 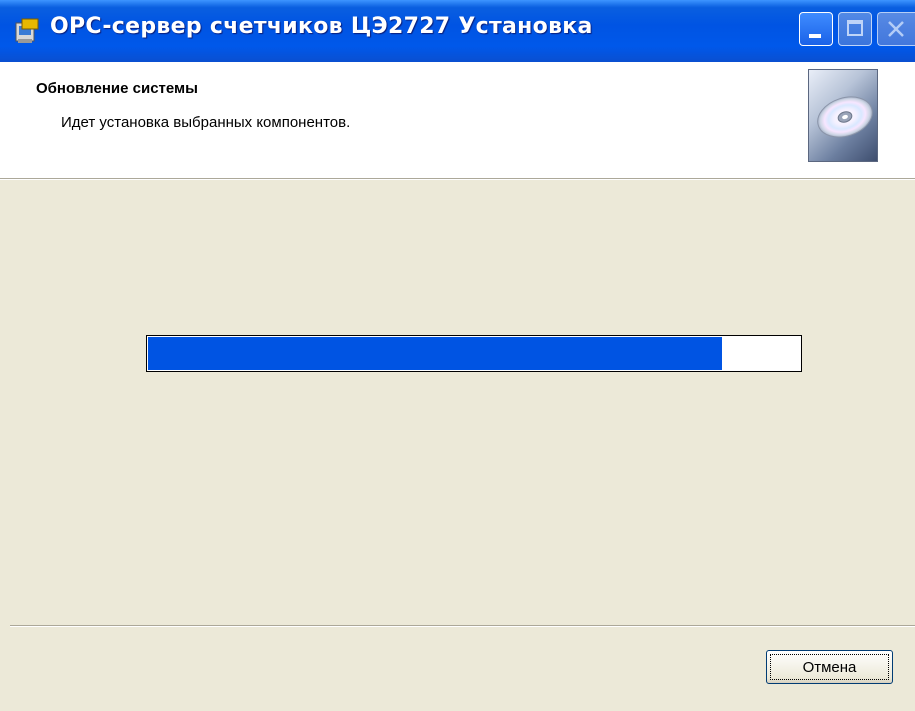 What do you see at coordinates (117, 88) in the screenshot?
I see `header-title: Обновление системы` at bounding box center [117, 88].